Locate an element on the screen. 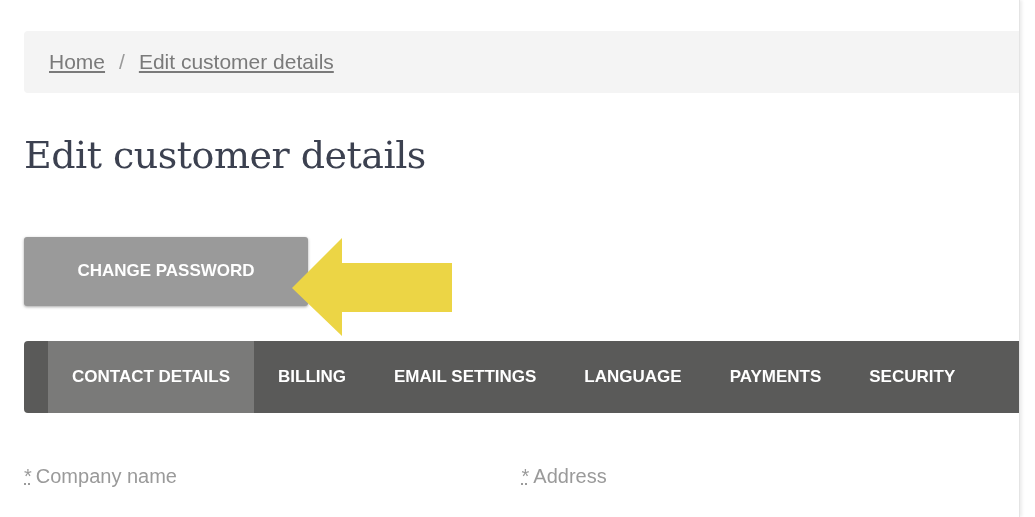  field-label: Company name is located at coordinates (106, 475).